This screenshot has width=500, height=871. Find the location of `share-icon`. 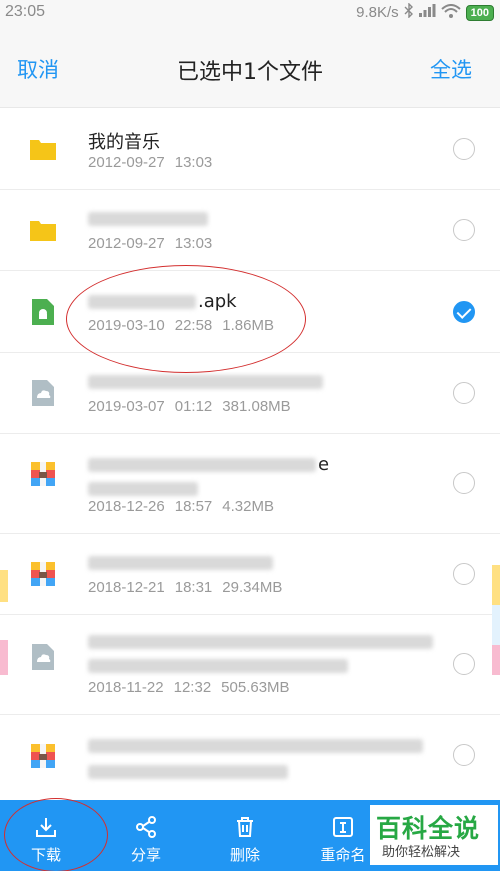

share-icon is located at coordinates (146, 827).